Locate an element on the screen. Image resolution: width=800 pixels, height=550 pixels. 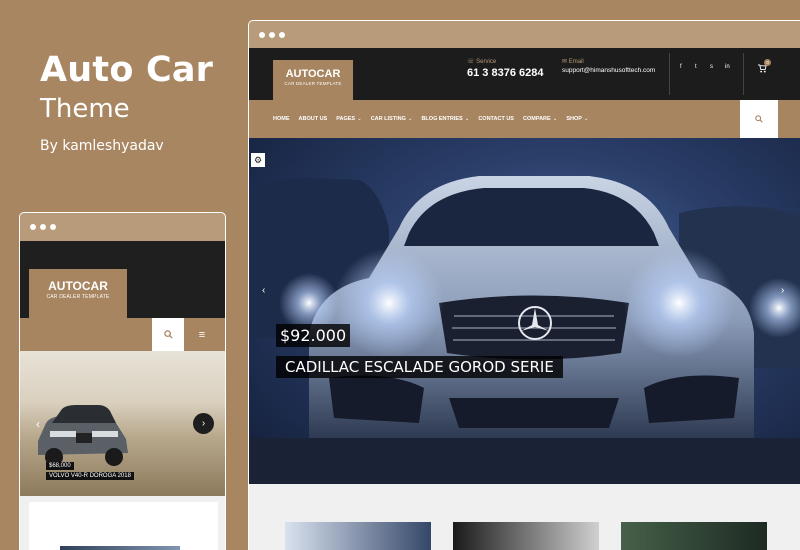
linkedin-icon: in is located at coordinates (727, 67).